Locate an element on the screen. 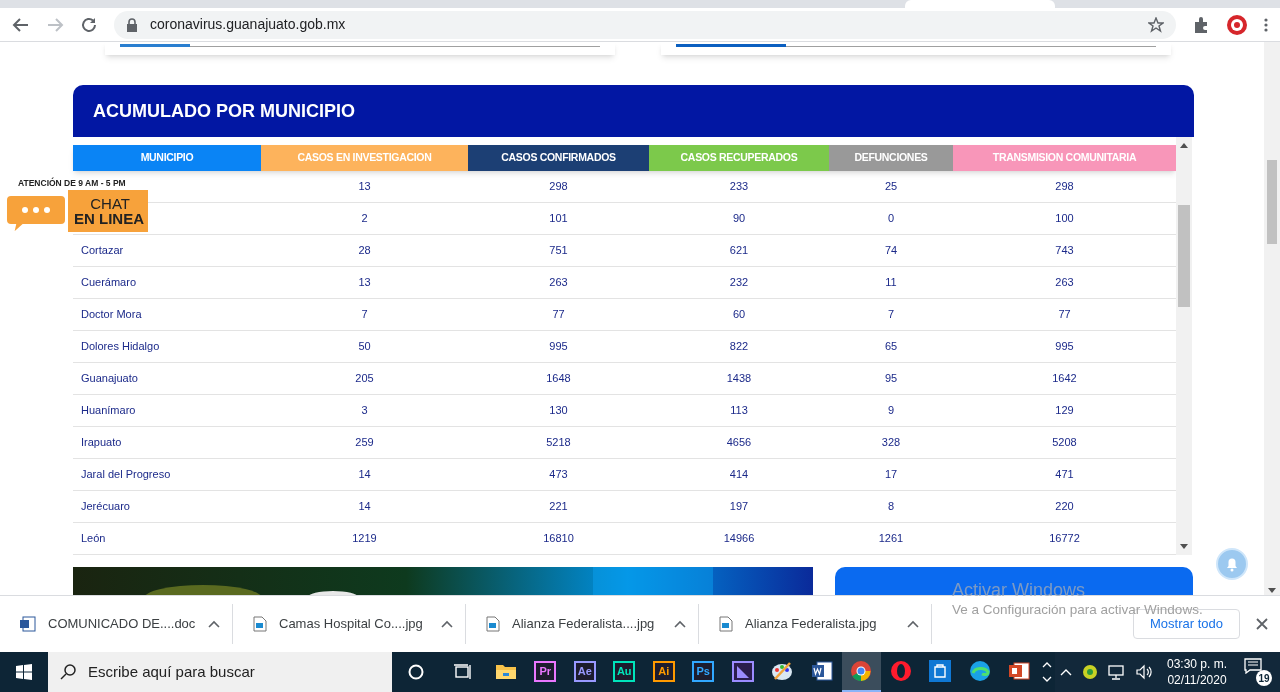 This screenshot has height=692, width=1280. reload-icon is located at coordinates (89, 24).